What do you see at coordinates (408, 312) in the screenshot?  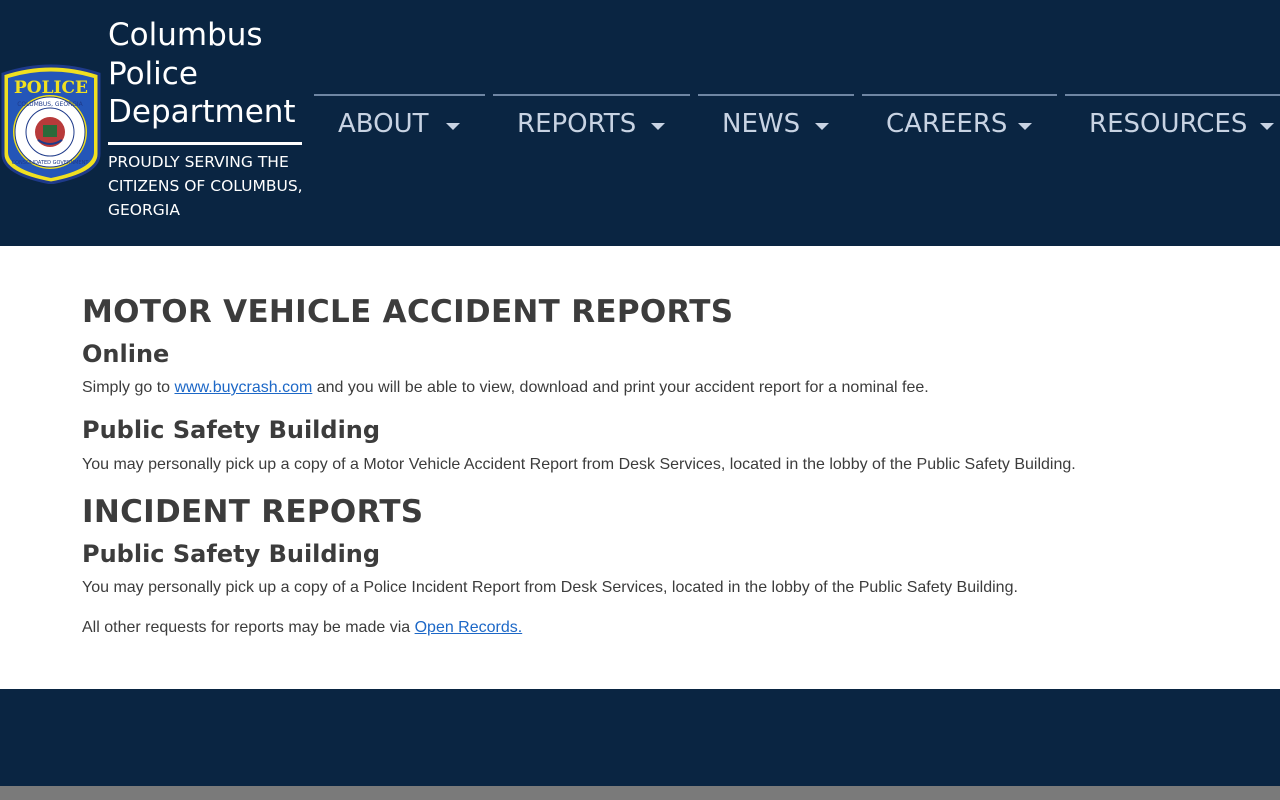 I see `mva-reports-heading: MOTOR VEHICLE ACCIDENT REPORTS` at bounding box center [408, 312].